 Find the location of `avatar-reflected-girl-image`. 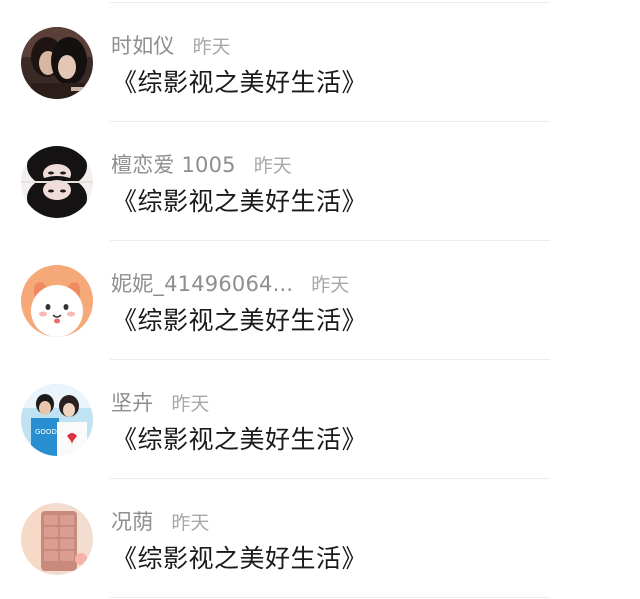

avatar-reflected-girl-image is located at coordinates (57, 182).